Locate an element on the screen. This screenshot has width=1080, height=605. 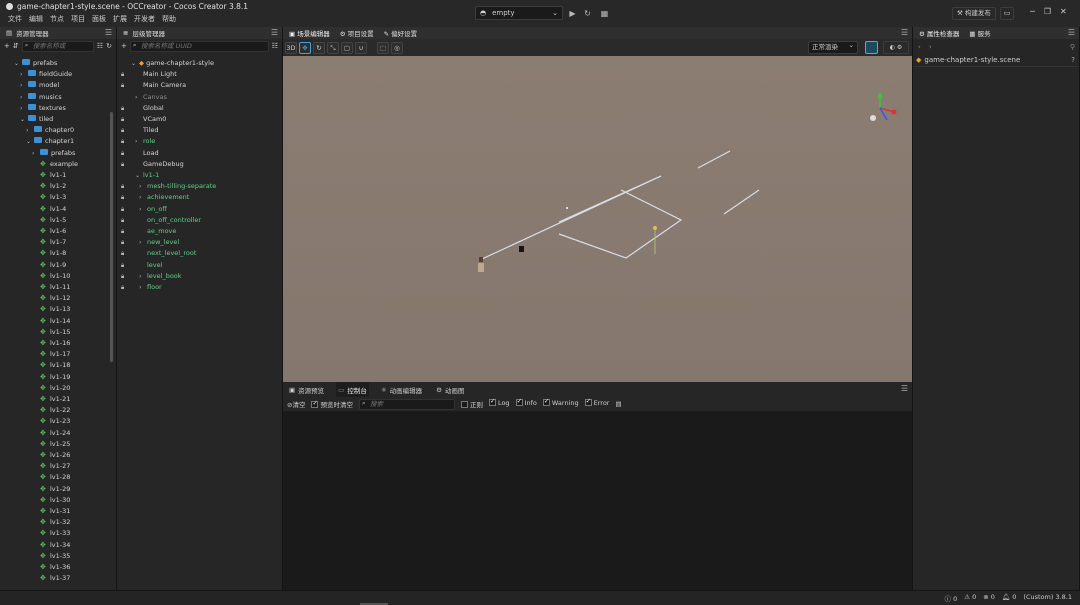
tab-project-settings: ⚙ 项目设置 is located at coordinates (357, 33).